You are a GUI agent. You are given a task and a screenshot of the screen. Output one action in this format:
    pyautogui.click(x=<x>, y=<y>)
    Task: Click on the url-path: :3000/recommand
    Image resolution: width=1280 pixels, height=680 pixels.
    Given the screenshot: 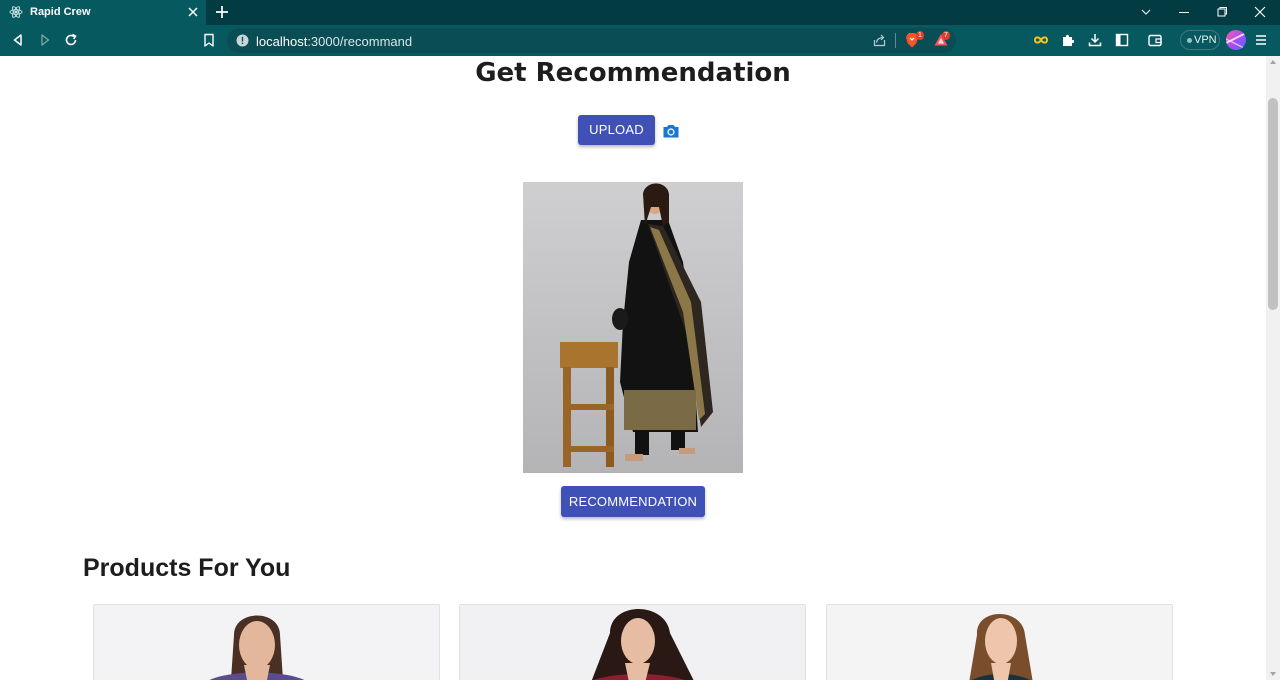 What is the action you would take?
    pyautogui.click(x=360, y=41)
    